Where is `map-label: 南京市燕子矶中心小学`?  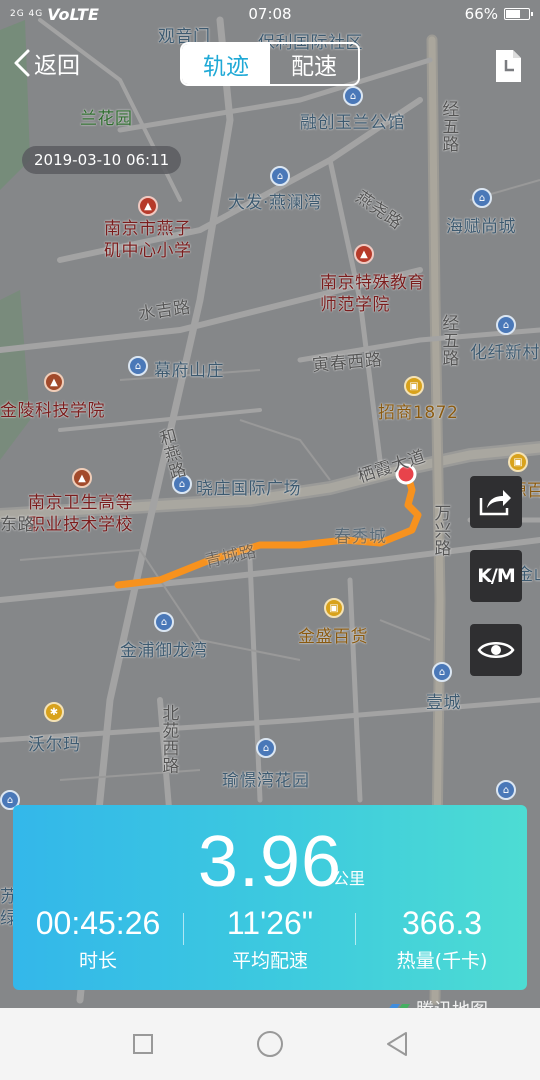
map-label: 南京市燕子矶中心小学 is located at coordinates (148, 240).